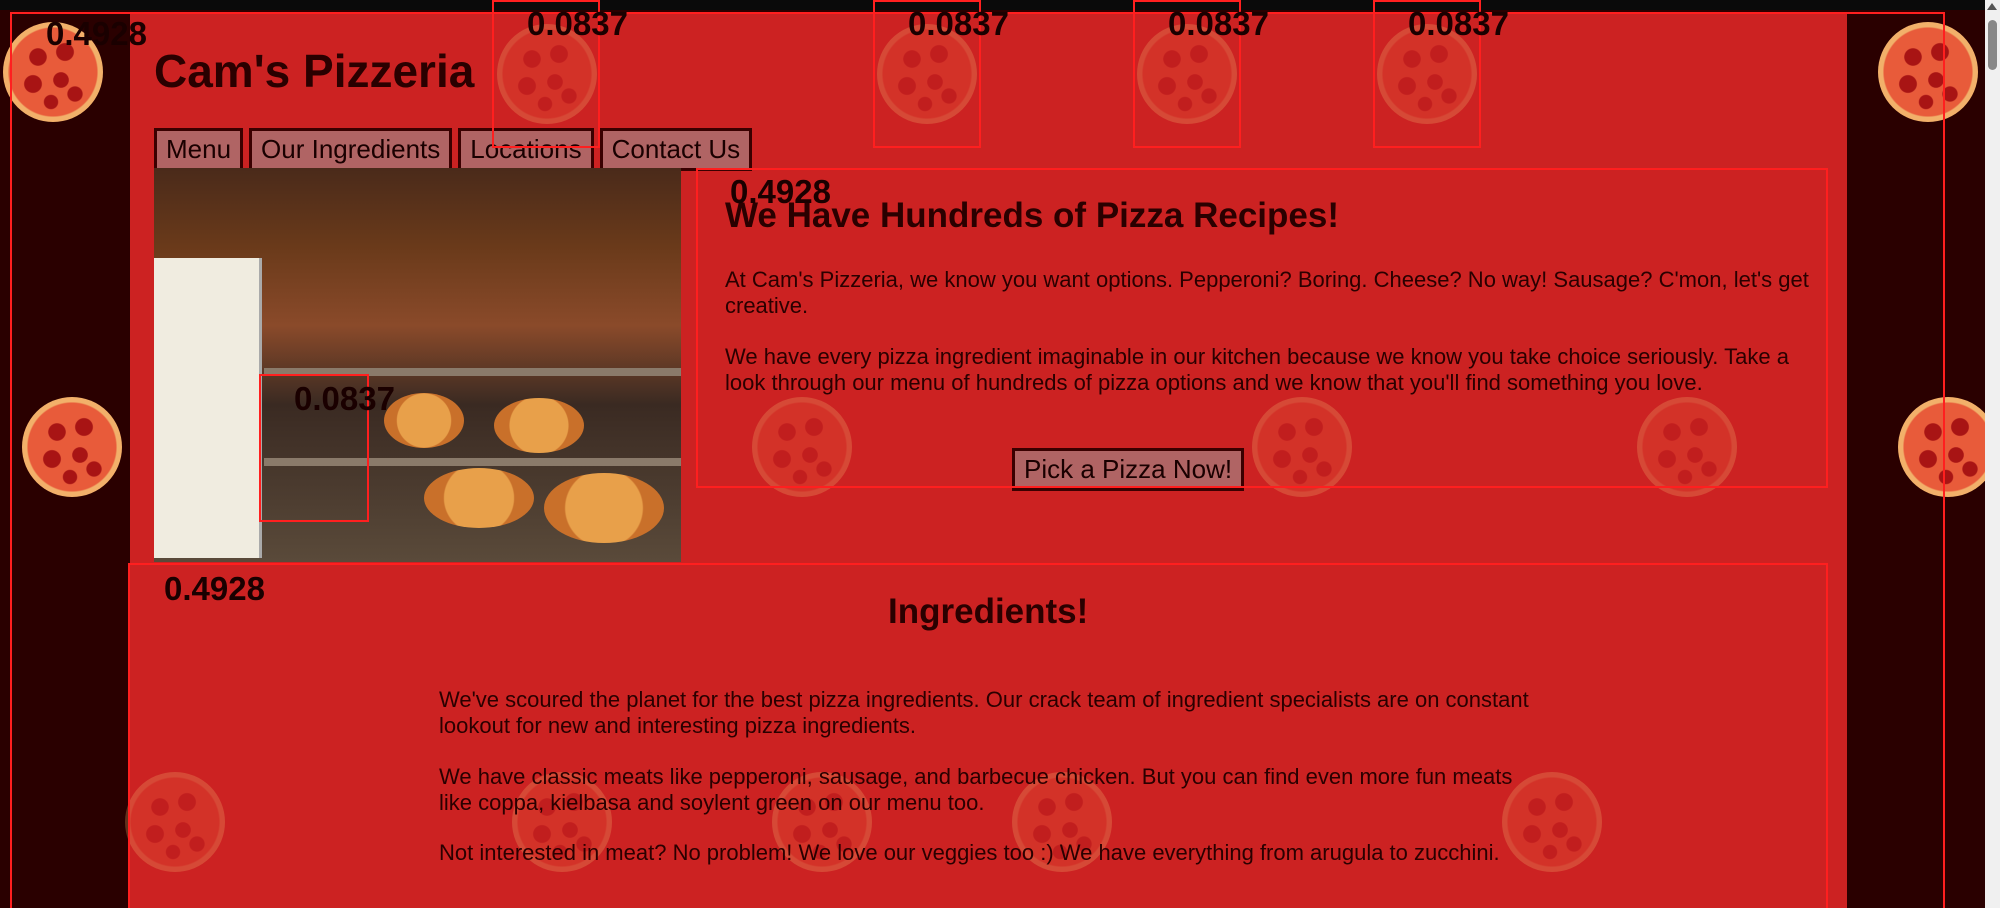 The width and height of the screenshot is (2000, 908). Describe the element at coordinates (1992, 454) in the screenshot. I see `vertical-scrollbar` at that location.